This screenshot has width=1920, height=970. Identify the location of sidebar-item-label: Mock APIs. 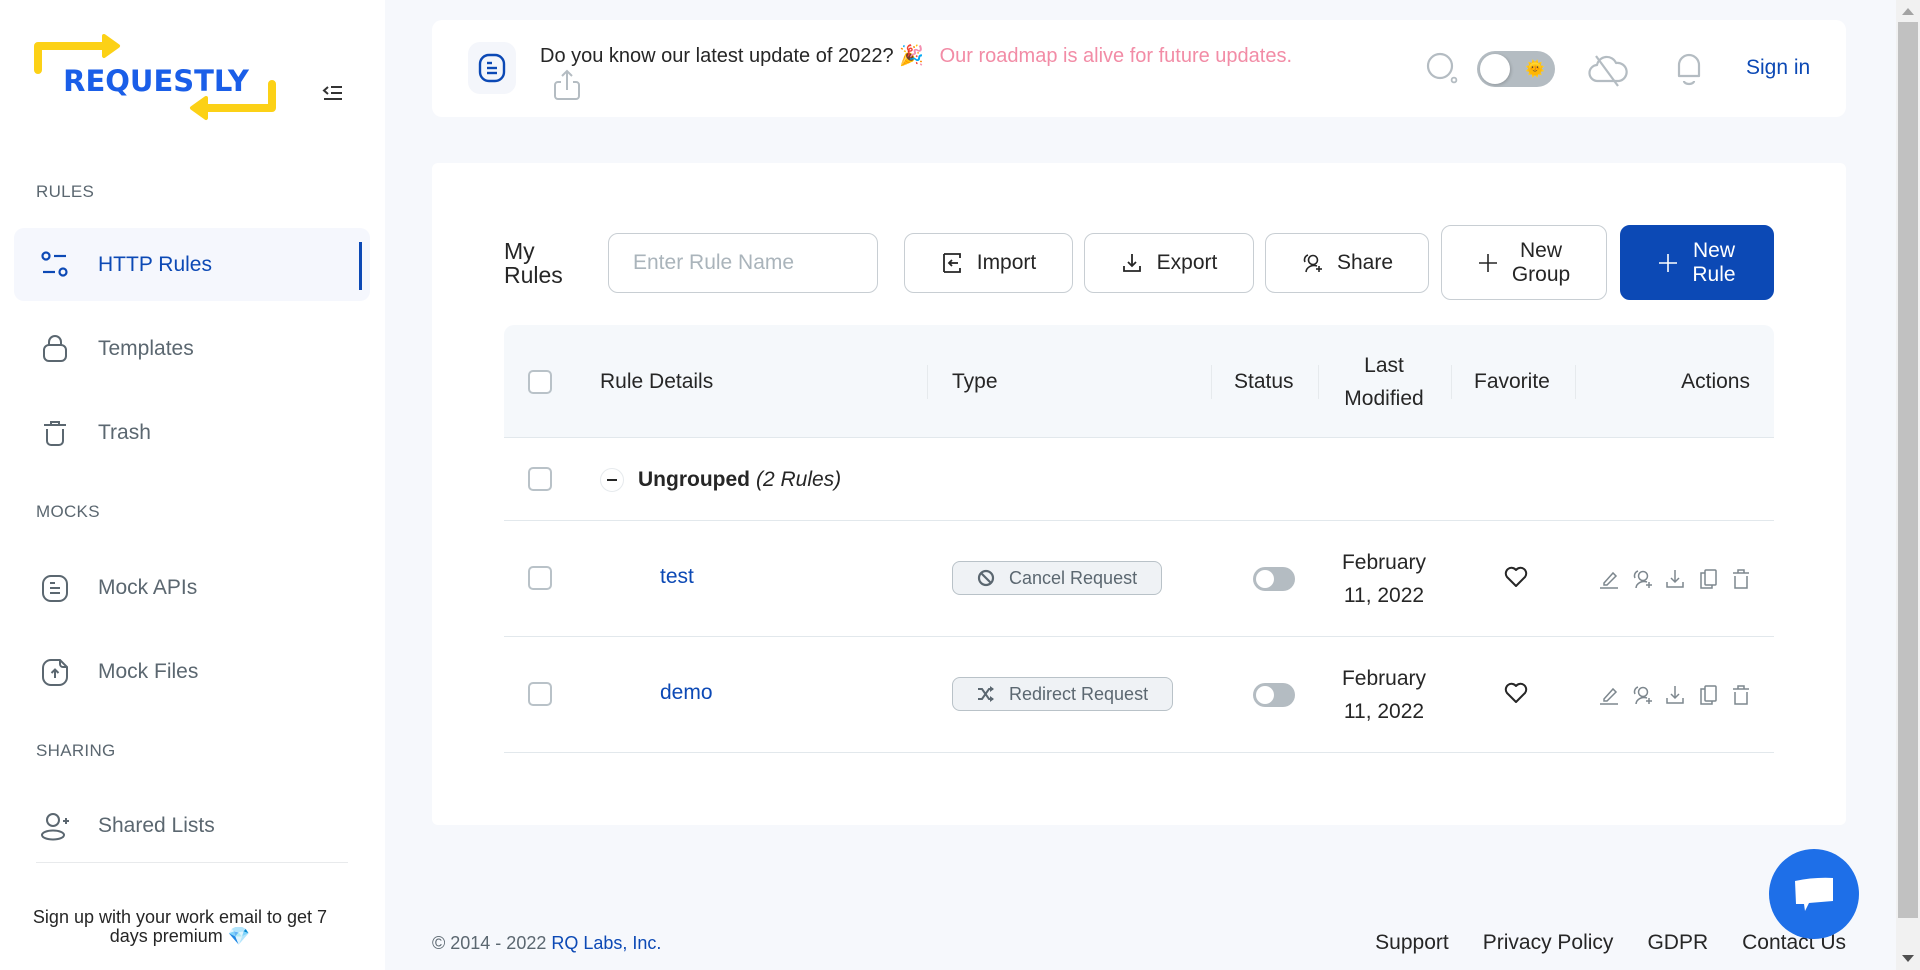
(148, 587).